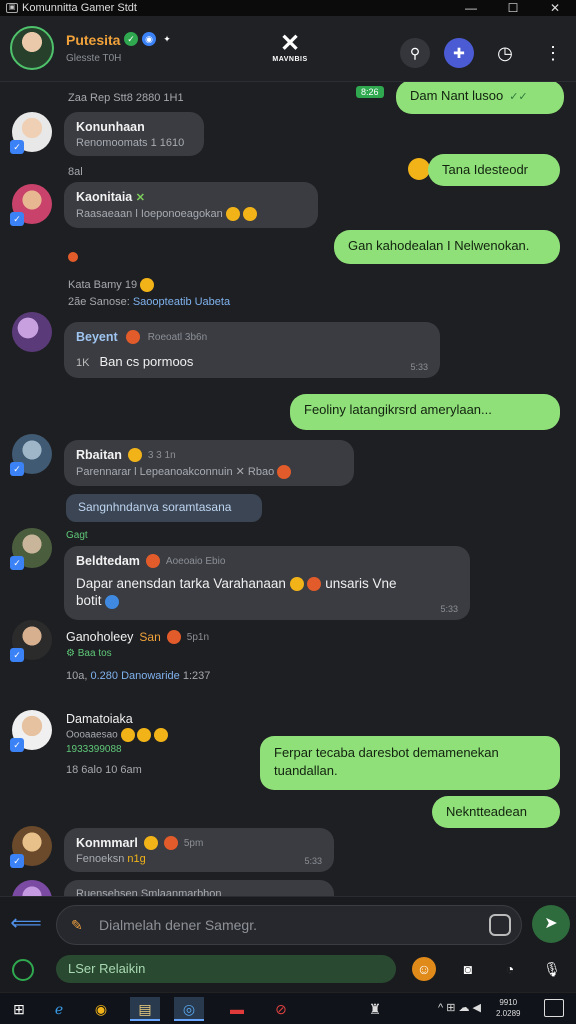 This screenshot has height=1024, width=576. What do you see at coordinates (424, 969) in the screenshot?
I see `emoji-button: ☺` at bounding box center [424, 969].